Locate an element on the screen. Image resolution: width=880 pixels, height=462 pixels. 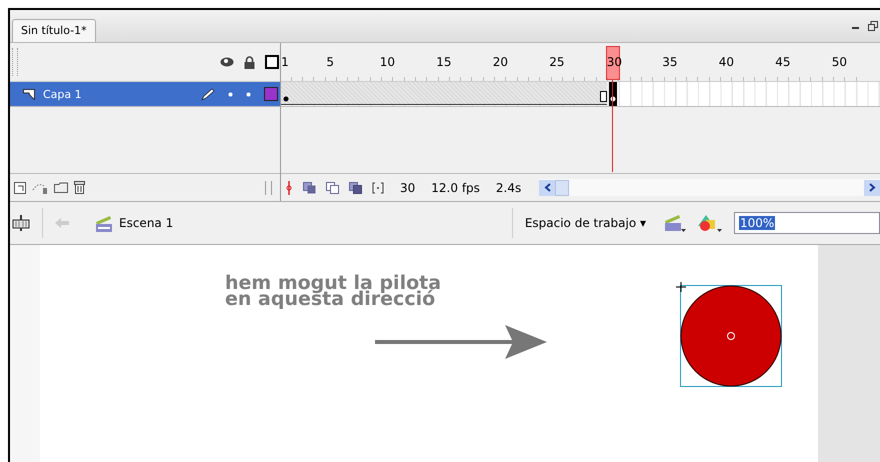
layer-color-swatch is located at coordinates (271, 94).